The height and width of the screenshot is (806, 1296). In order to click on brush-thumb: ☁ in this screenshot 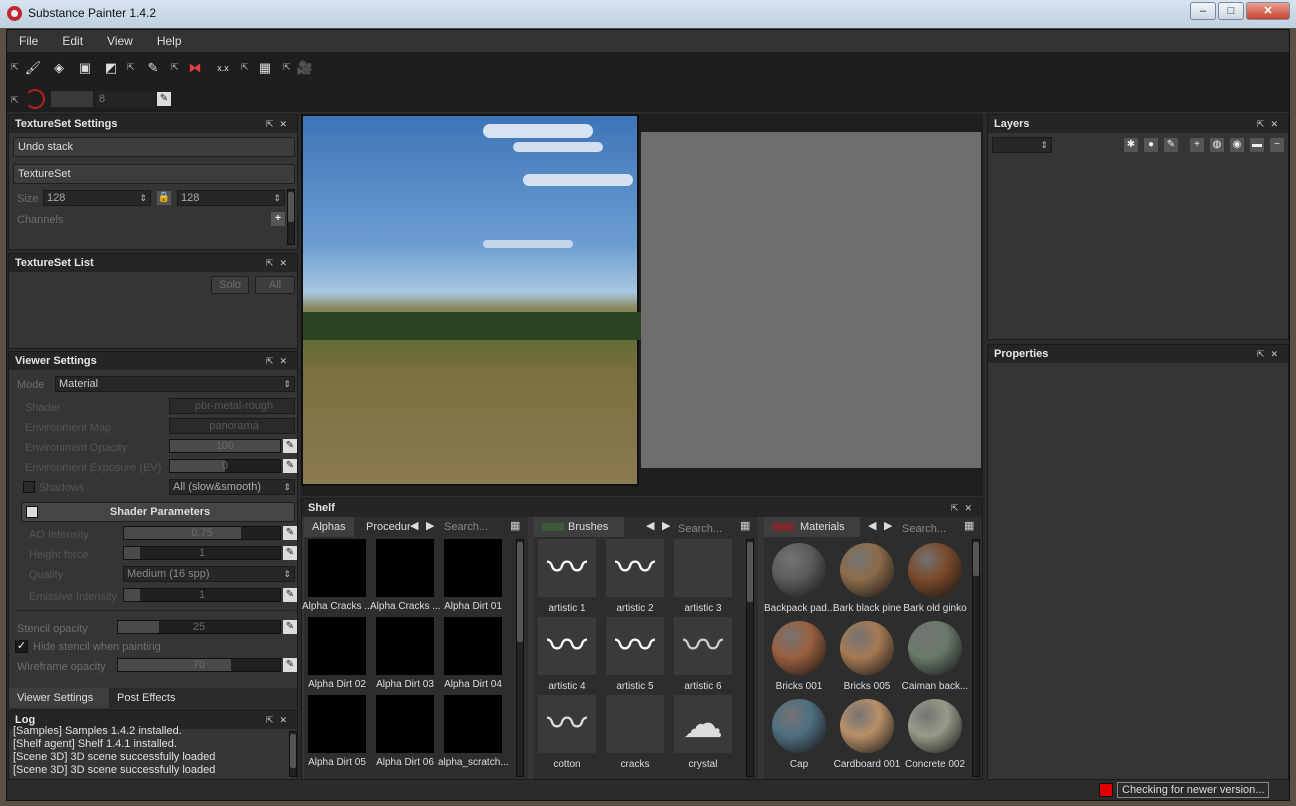, I will do `click(703, 724)`.